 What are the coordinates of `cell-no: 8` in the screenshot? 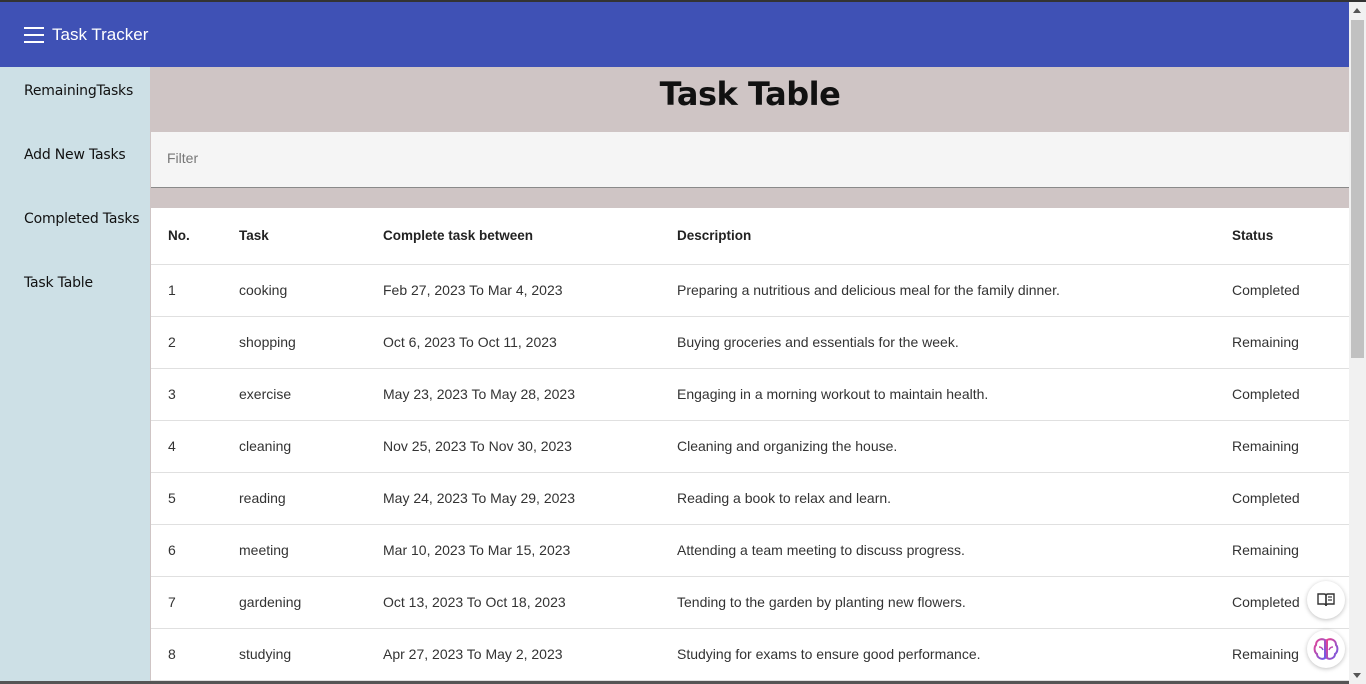 It's located at (195, 654).